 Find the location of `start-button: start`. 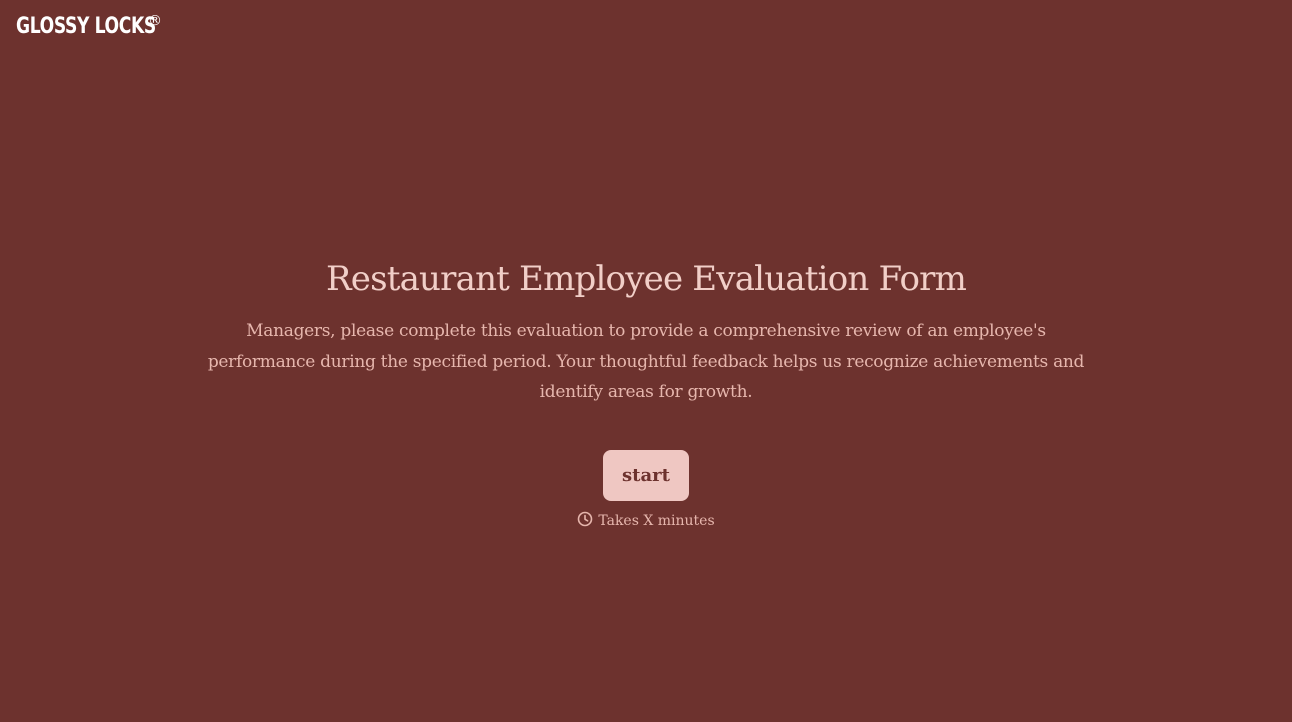

start-button: start is located at coordinates (646, 475).